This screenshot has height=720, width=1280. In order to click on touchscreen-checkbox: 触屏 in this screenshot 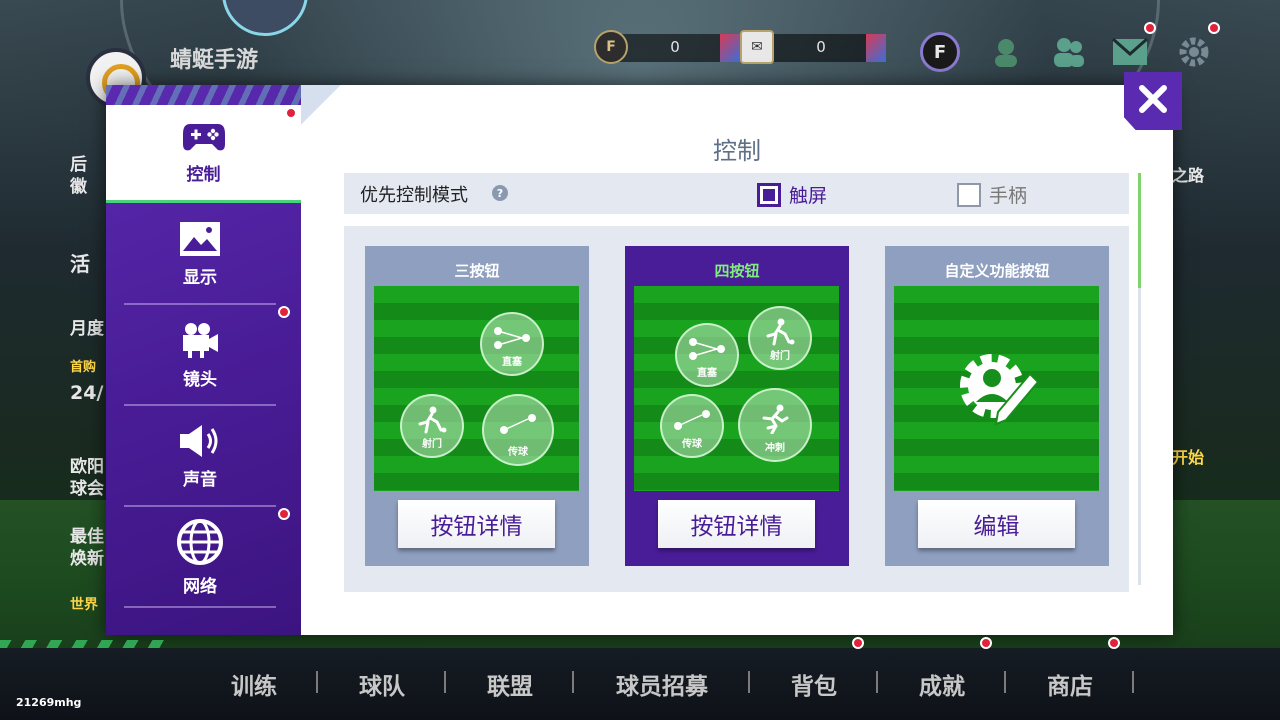, I will do `click(792, 194)`.